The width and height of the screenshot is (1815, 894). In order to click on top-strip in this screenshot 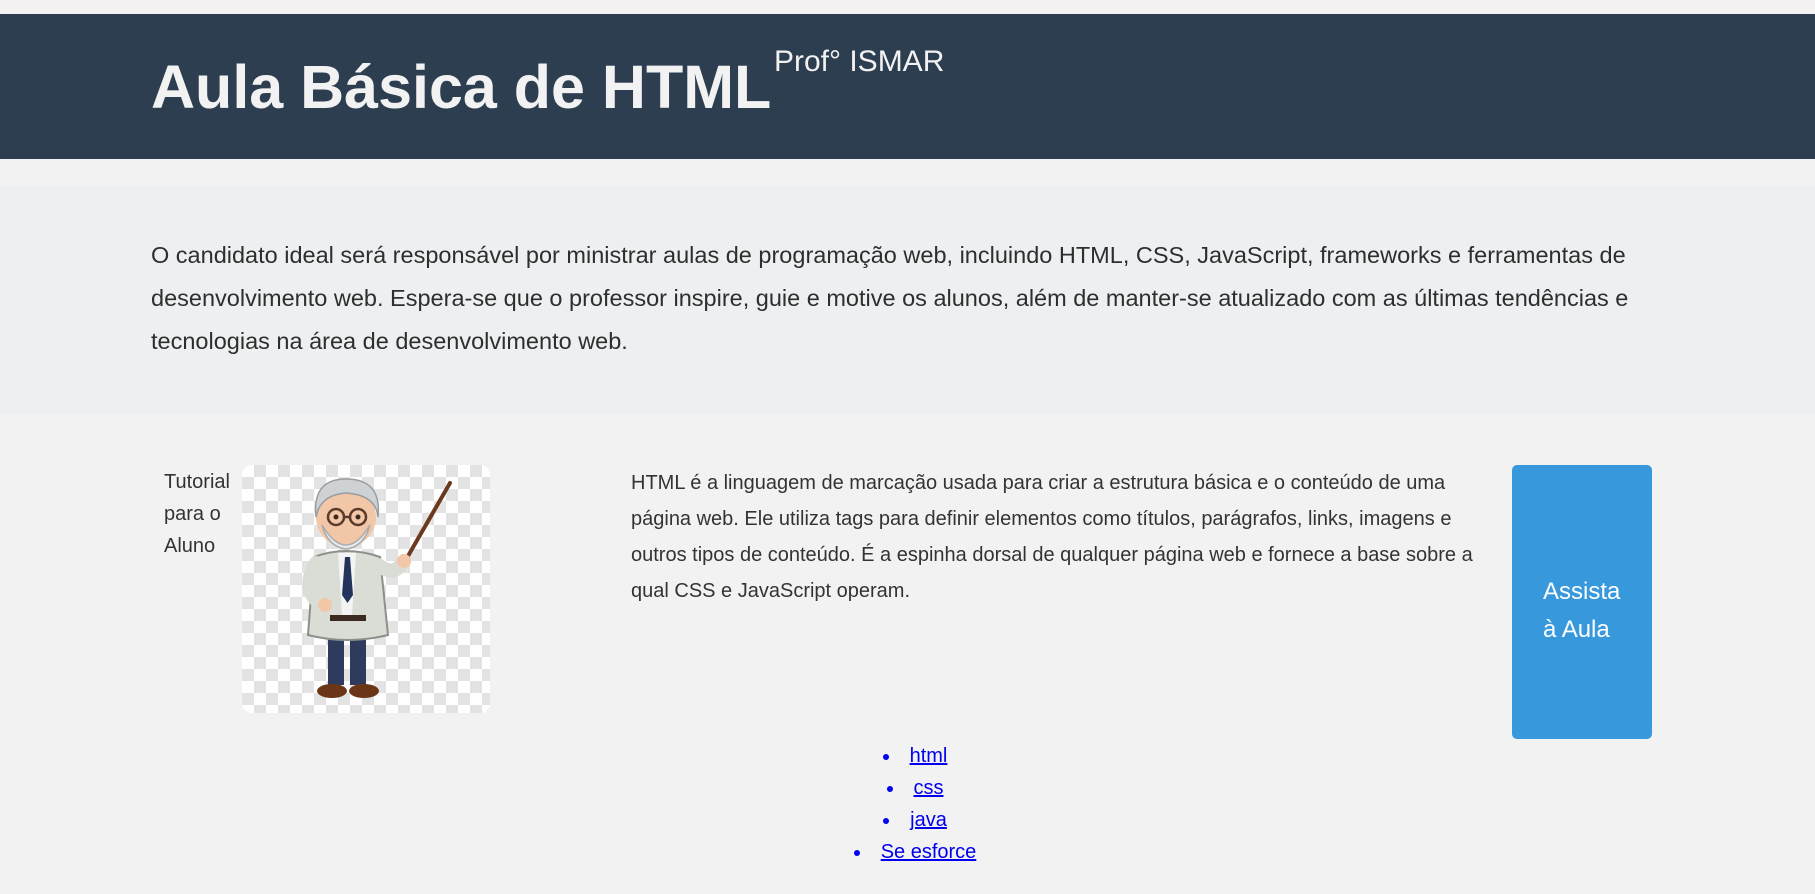, I will do `click(907, 7)`.